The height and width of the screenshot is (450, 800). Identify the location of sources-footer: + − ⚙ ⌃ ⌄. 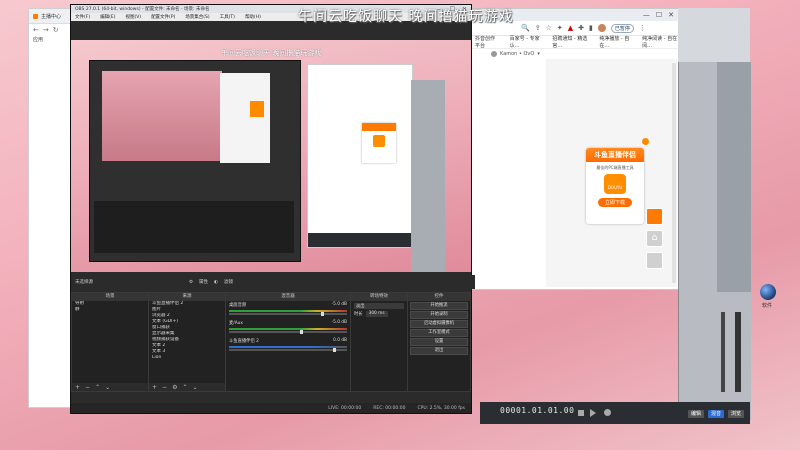
(187, 387).